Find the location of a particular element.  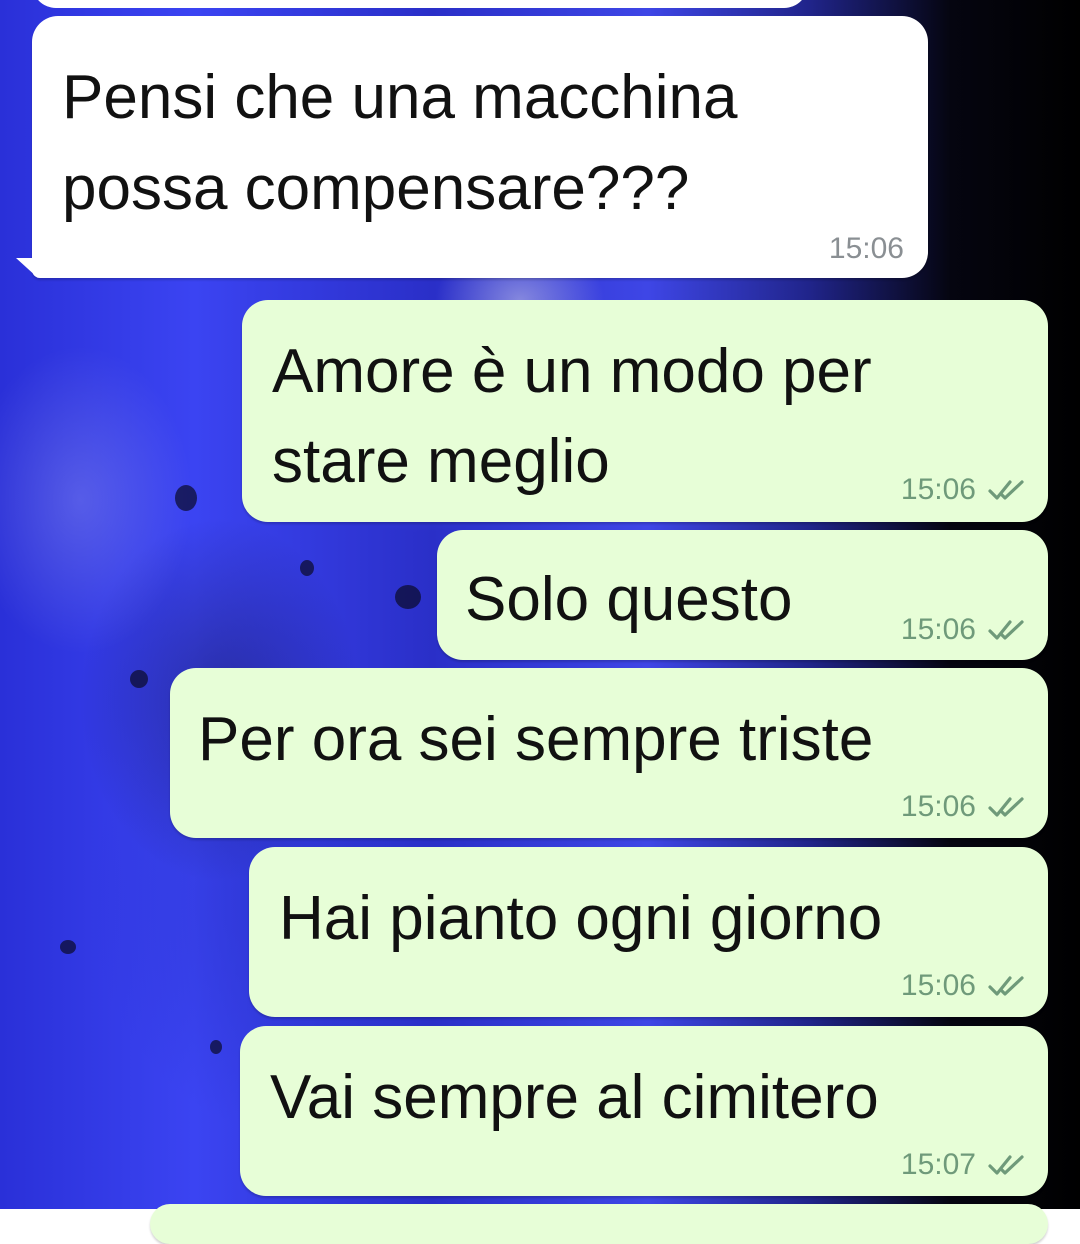

previous-message-bubble is located at coordinates (420, 4).